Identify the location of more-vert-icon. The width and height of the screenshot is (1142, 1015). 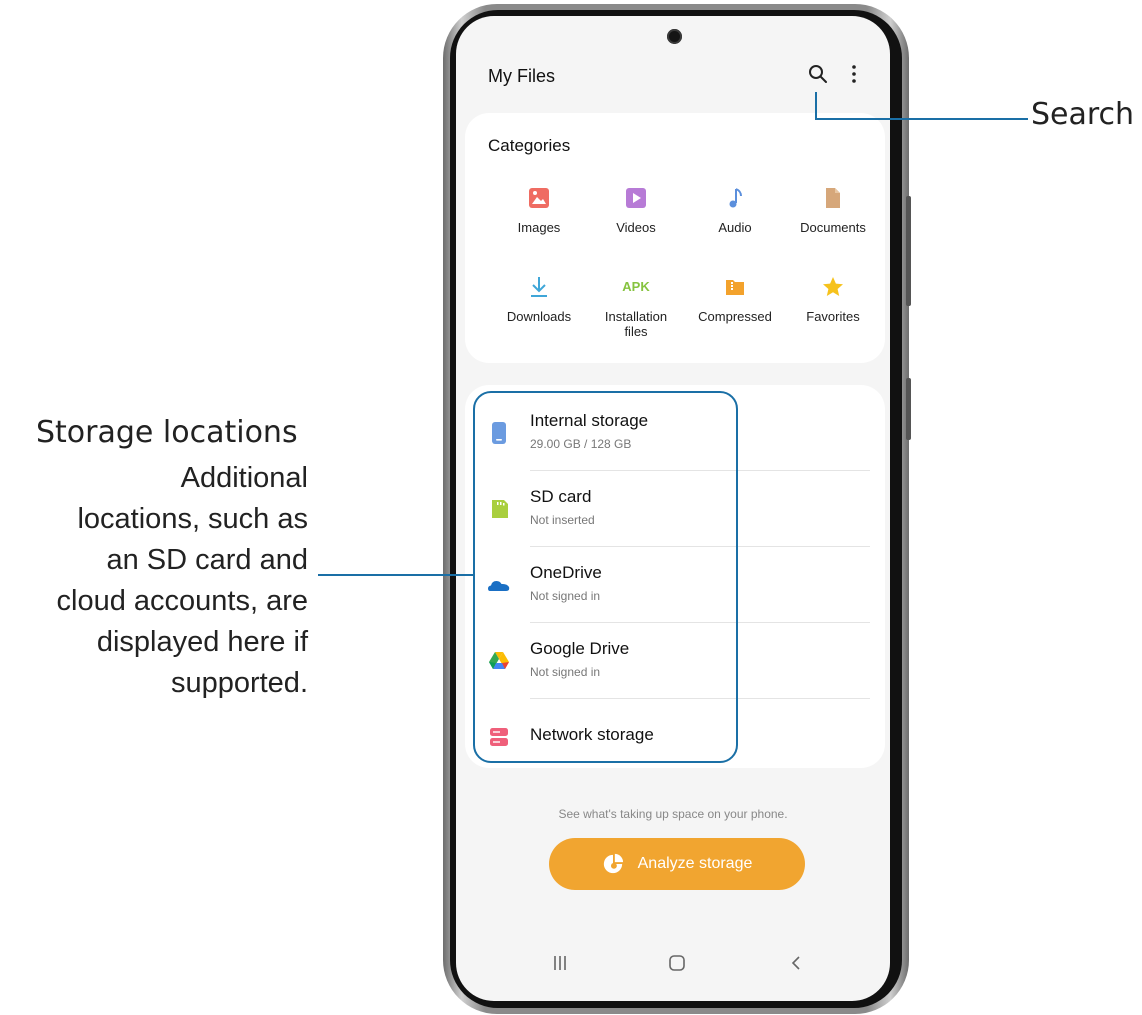
(854, 74).